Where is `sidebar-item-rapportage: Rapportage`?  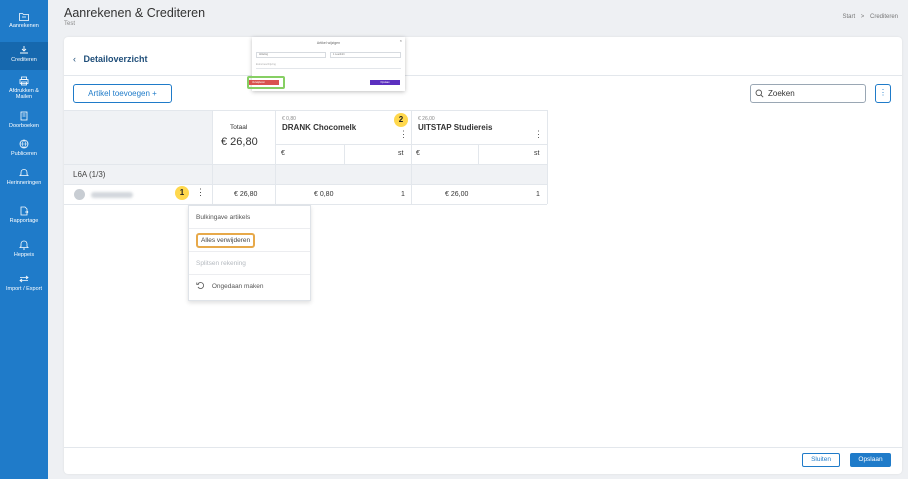
sidebar-item-rapportage: Rapportage is located at coordinates (24, 218).